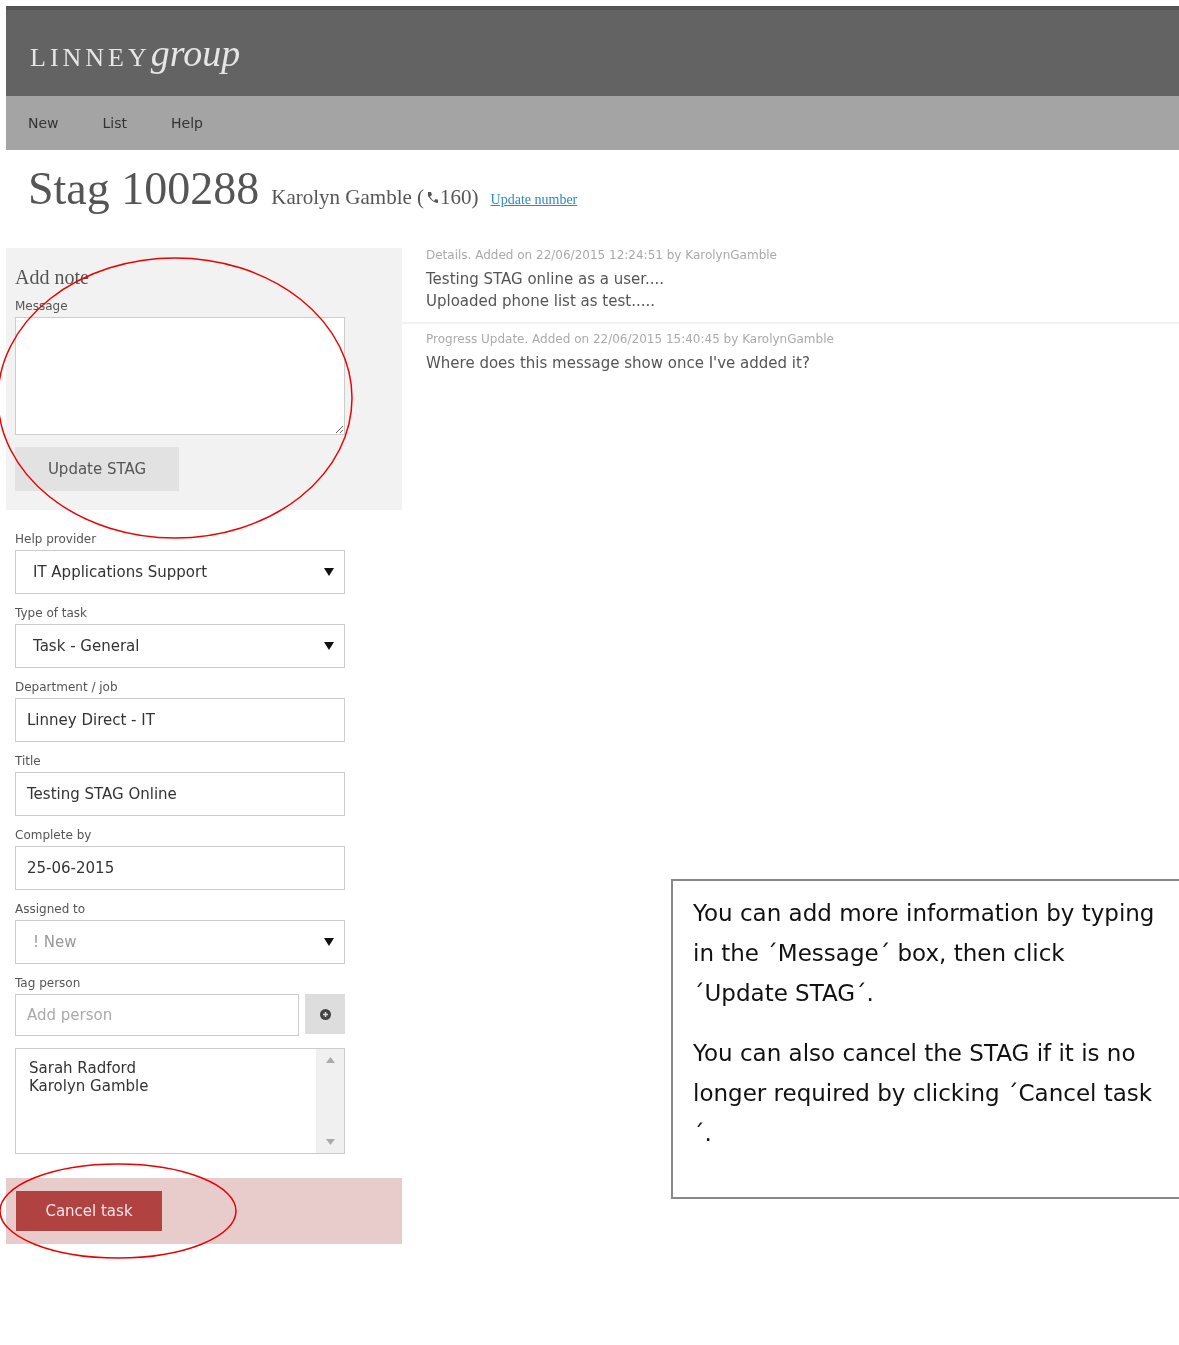 The width and height of the screenshot is (1179, 1345). Describe the element at coordinates (48, 983) in the screenshot. I see `field-label: Tag person` at that location.